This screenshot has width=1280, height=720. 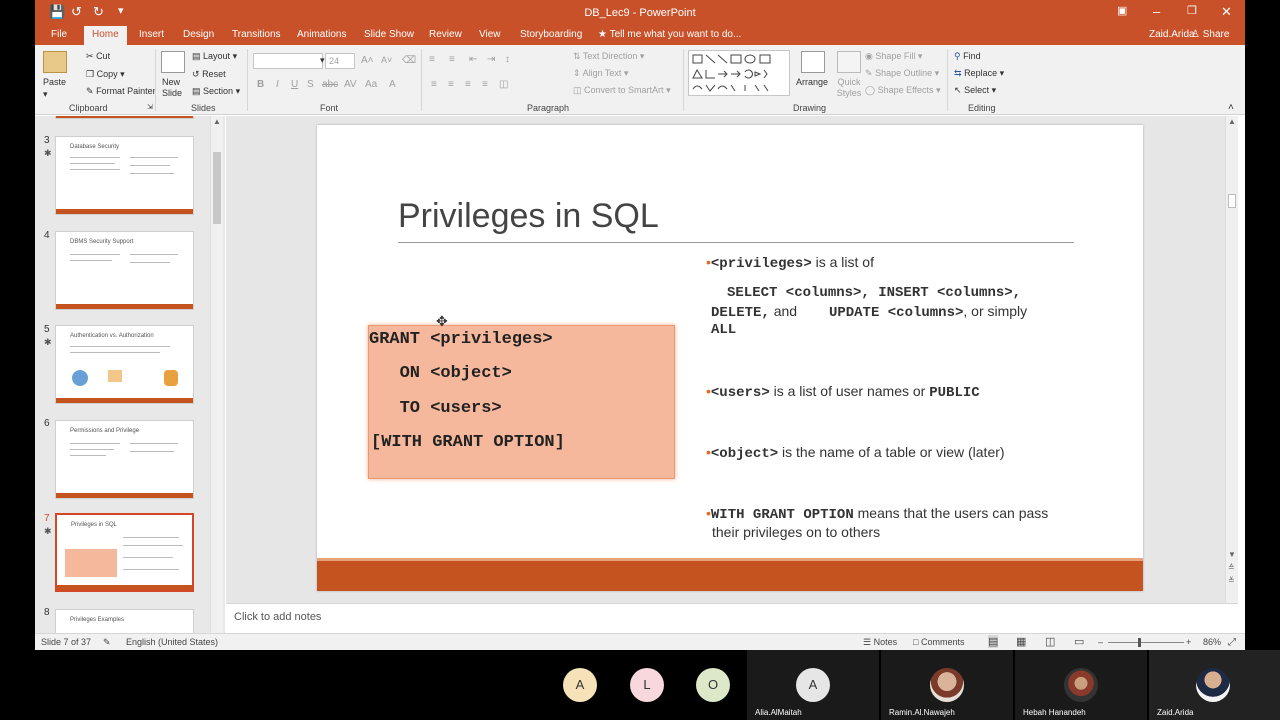 What do you see at coordinates (340, 61) in the screenshot?
I see `font-size-box: 24` at bounding box center [340, 61].